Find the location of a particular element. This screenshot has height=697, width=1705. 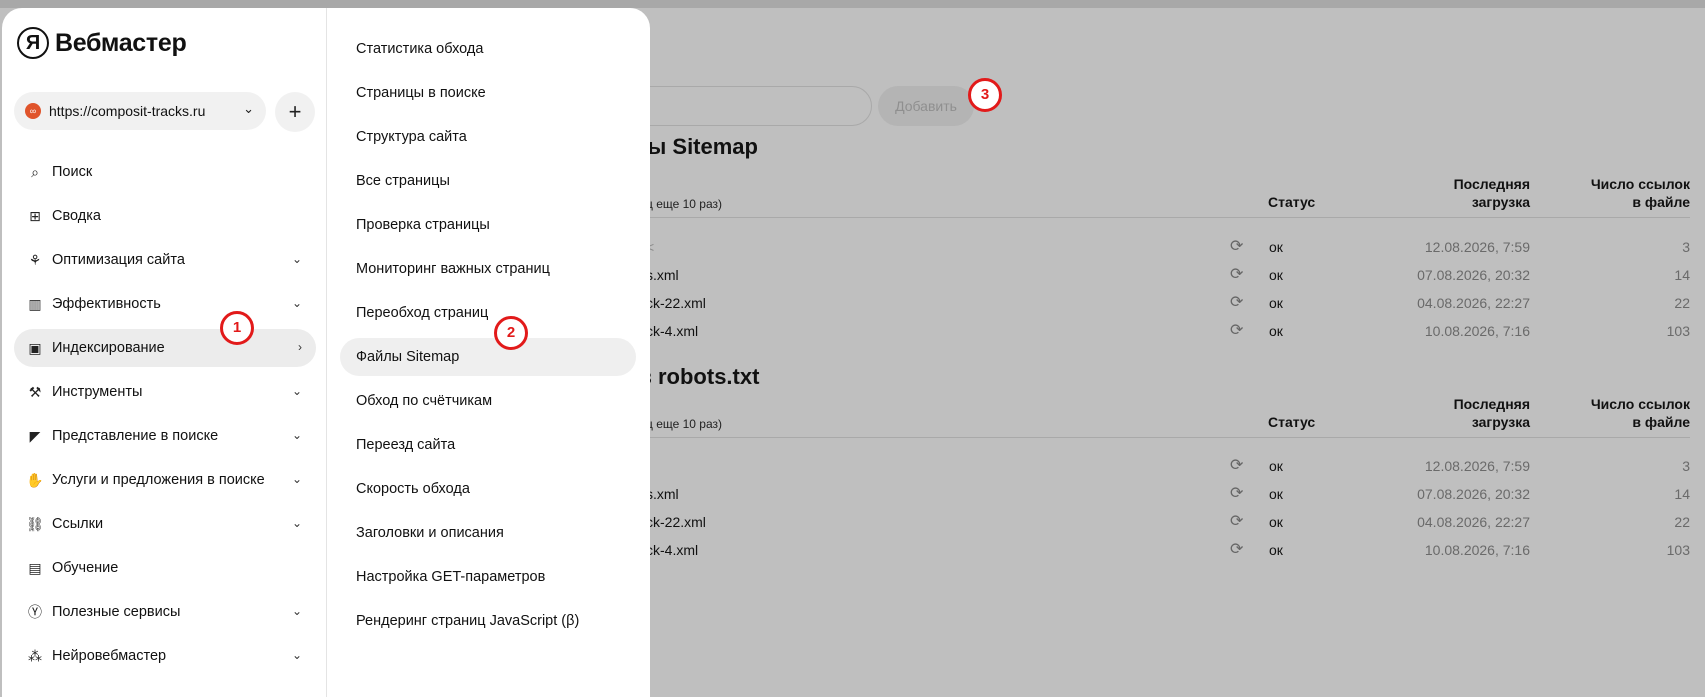

table-row: ⟳ ок 12.08.2026, 7:59 3 is located at coordinates (1125, 466).